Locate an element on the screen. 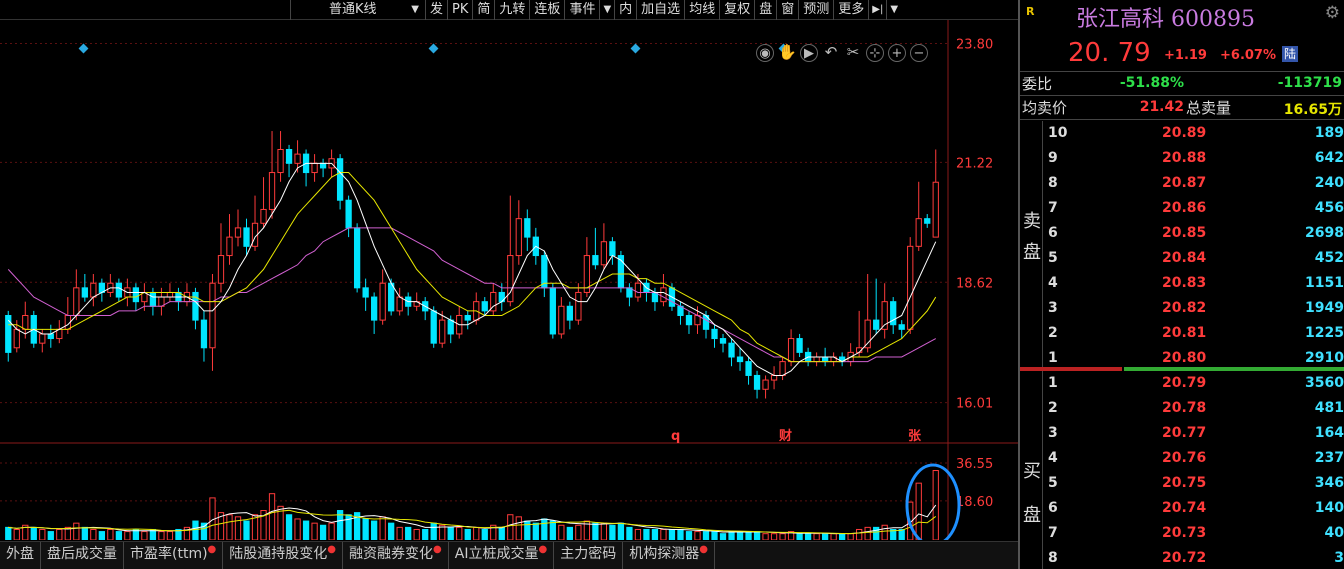 The image size is (1344, 569). buy-level-row: 2 20.78 481 is located at coordinates (1195, 408).